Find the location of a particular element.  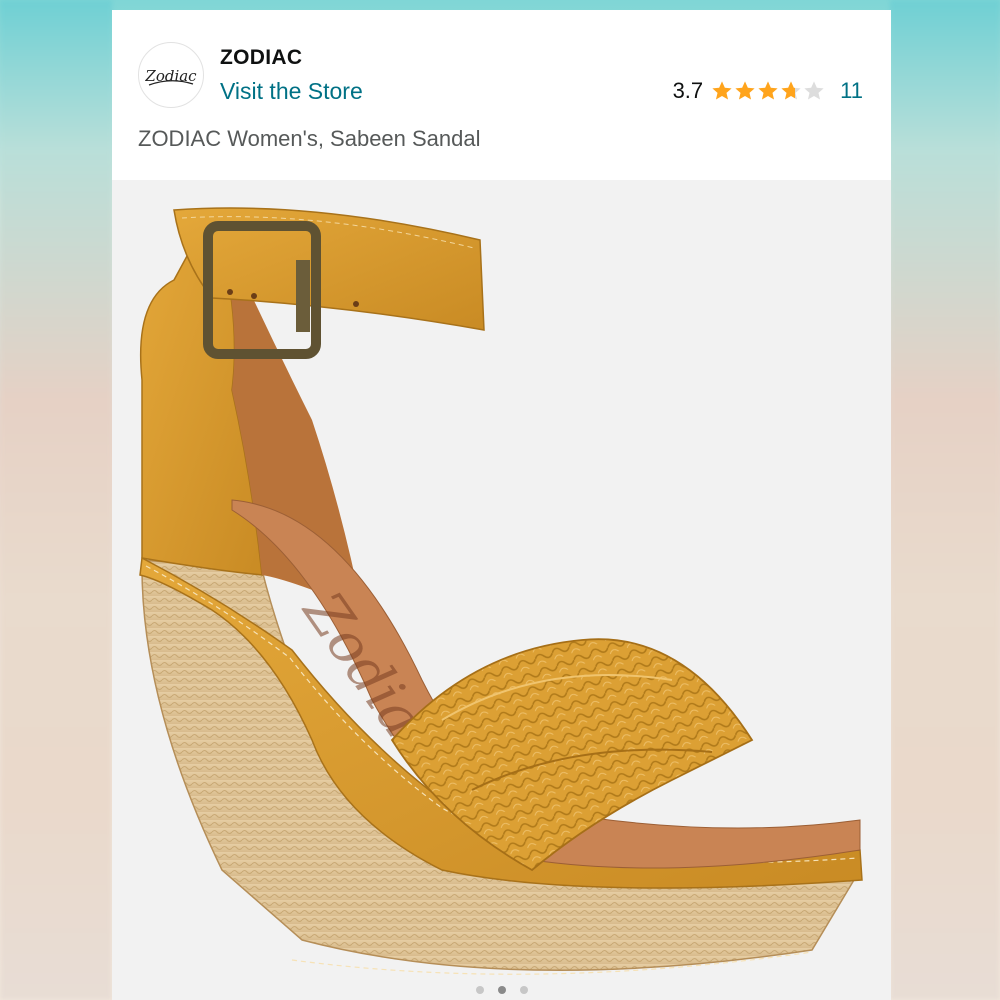

star-rating is located at coordinates (768, 91).